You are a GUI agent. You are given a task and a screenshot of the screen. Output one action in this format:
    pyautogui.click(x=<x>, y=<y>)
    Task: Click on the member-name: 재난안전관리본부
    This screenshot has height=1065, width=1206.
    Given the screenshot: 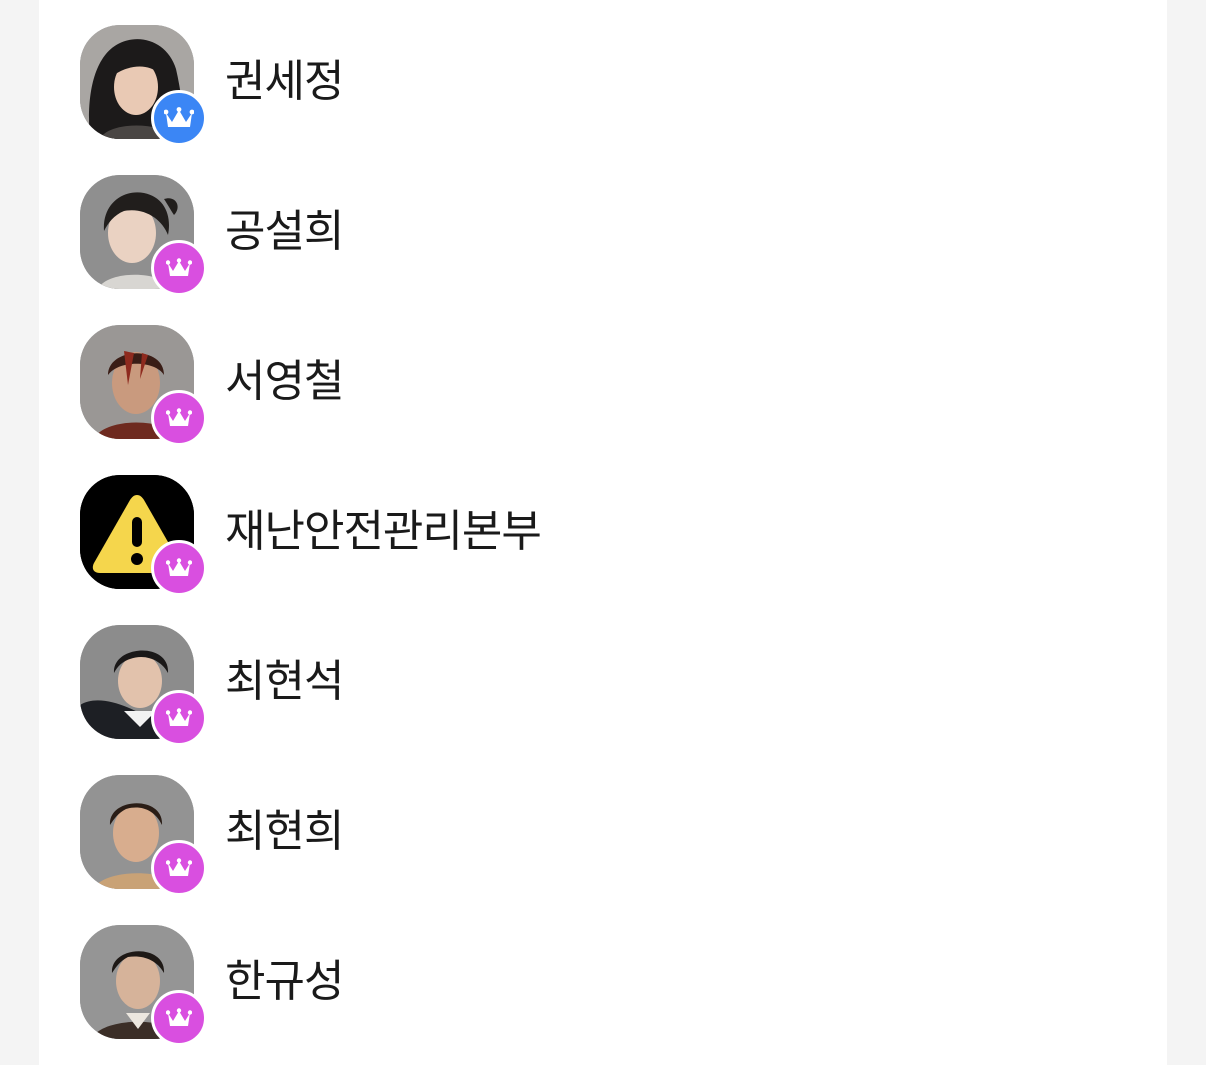 What is the action you would take?
    pyautogui.click(x=383, y=531)
    